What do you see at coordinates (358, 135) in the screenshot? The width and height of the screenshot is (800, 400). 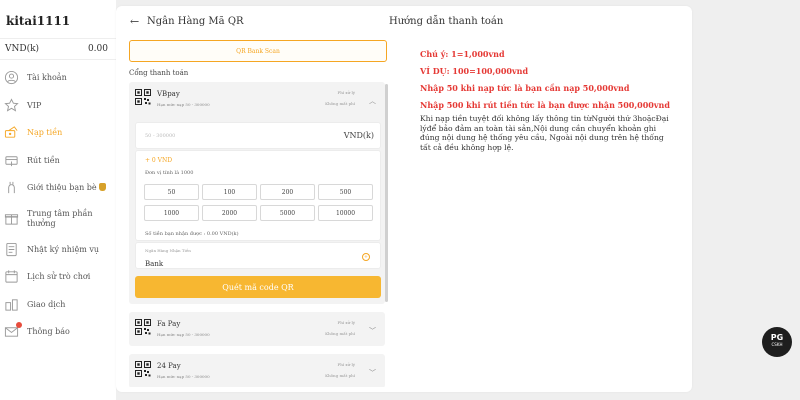 I see `amount-unit: VND(k)` at bounding box center [358, 135].